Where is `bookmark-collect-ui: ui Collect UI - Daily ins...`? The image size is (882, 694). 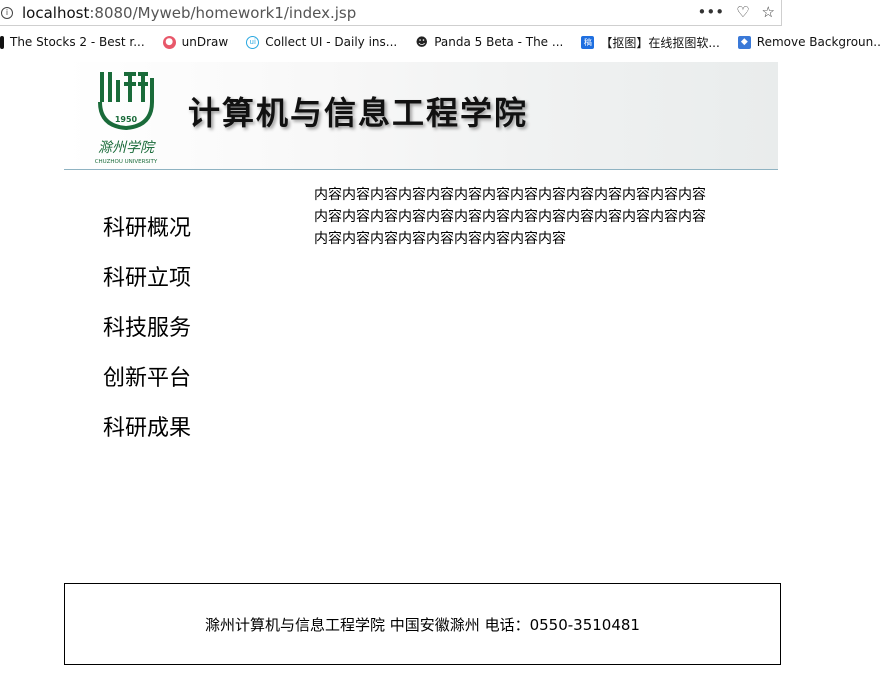 bookmark-collect-ui: ui Collect UI - Daily ins... is located at coordinates (321, 42).